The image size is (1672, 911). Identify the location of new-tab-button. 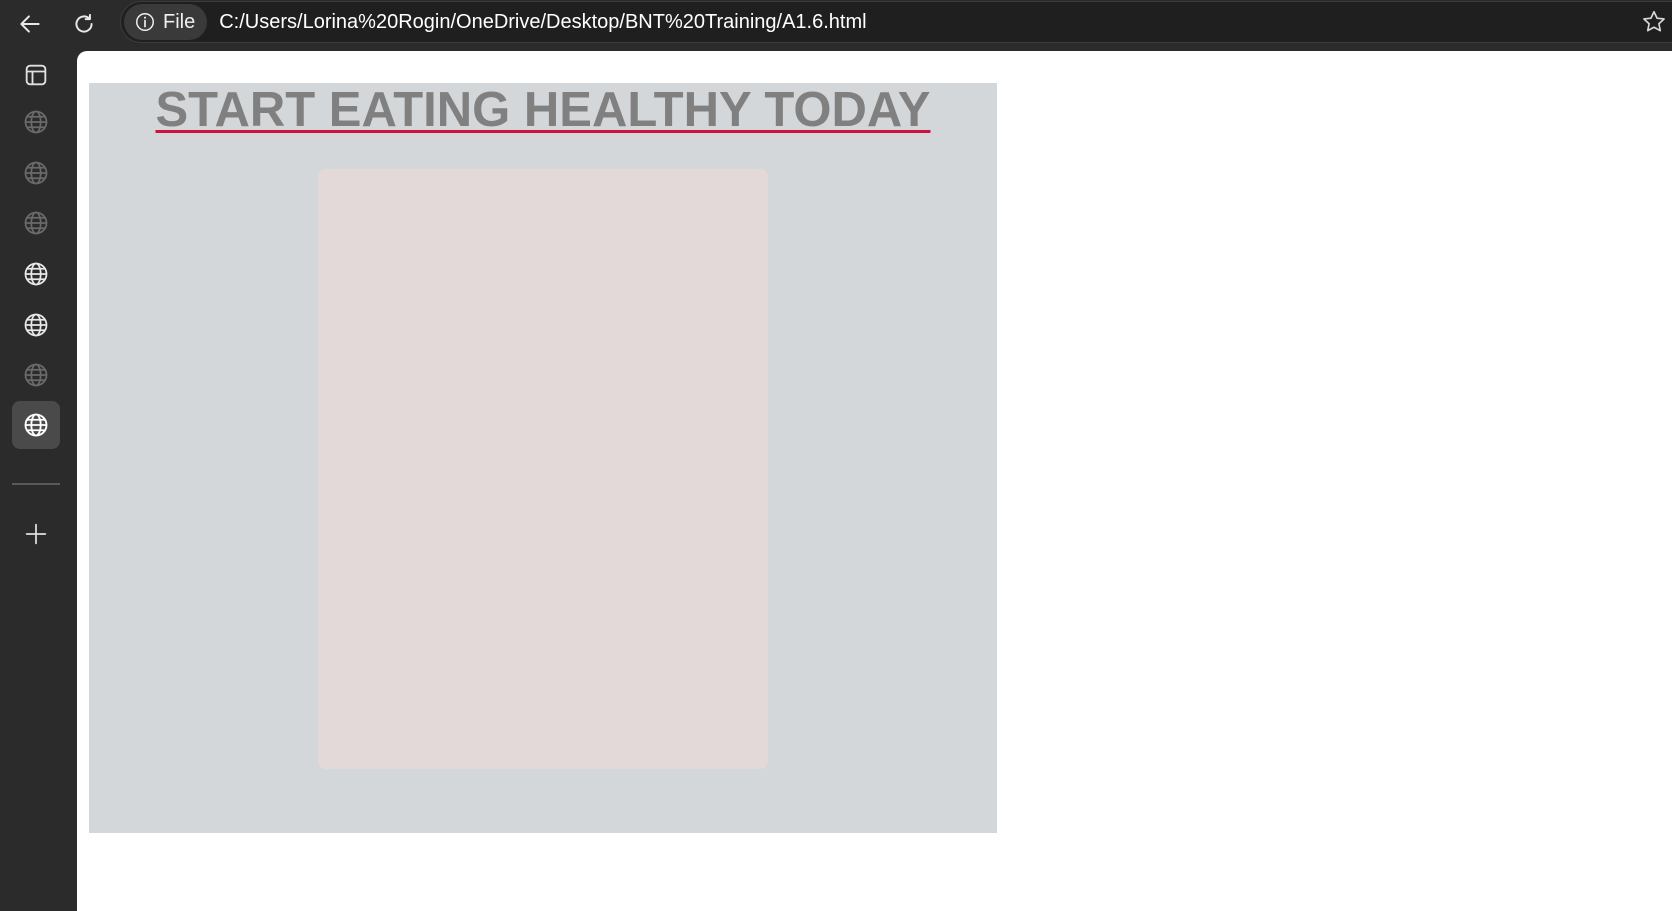
(36, 534).